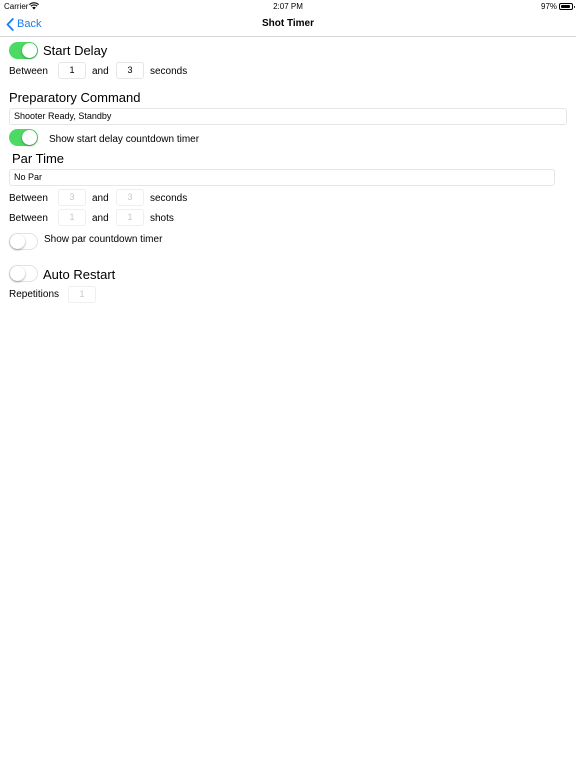 The image size is (576, 768). Describe the element at coordinates (288, 23) in the screenshot. I see `page-title: Shot Timer` at that location.